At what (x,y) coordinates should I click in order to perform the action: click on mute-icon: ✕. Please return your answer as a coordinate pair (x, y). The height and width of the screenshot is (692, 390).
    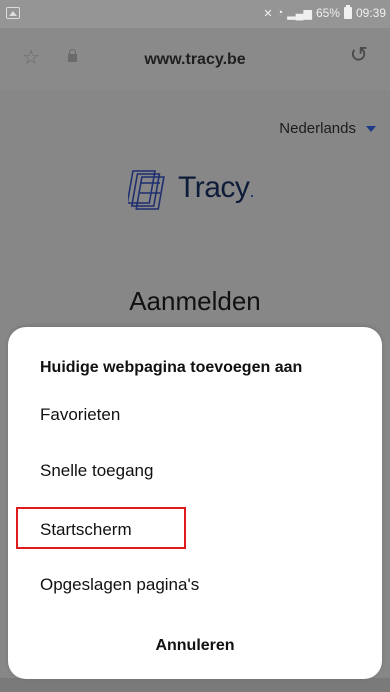
    Looking at the image, I should click on (268, 13).